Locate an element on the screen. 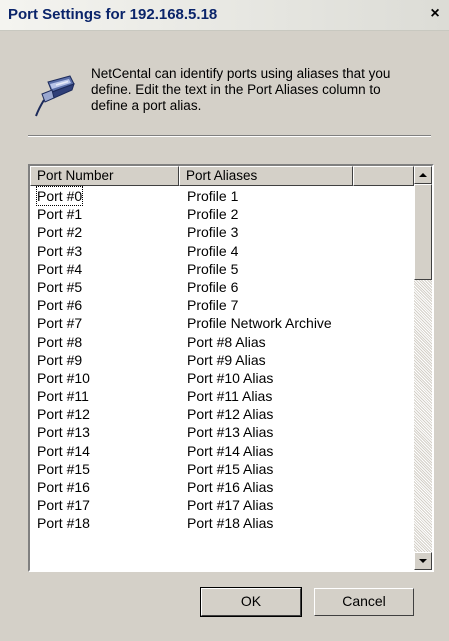 The height and width of the screenshot is (641, 449). port-number-cell: Port #4 is located at coordinates (60, 268).